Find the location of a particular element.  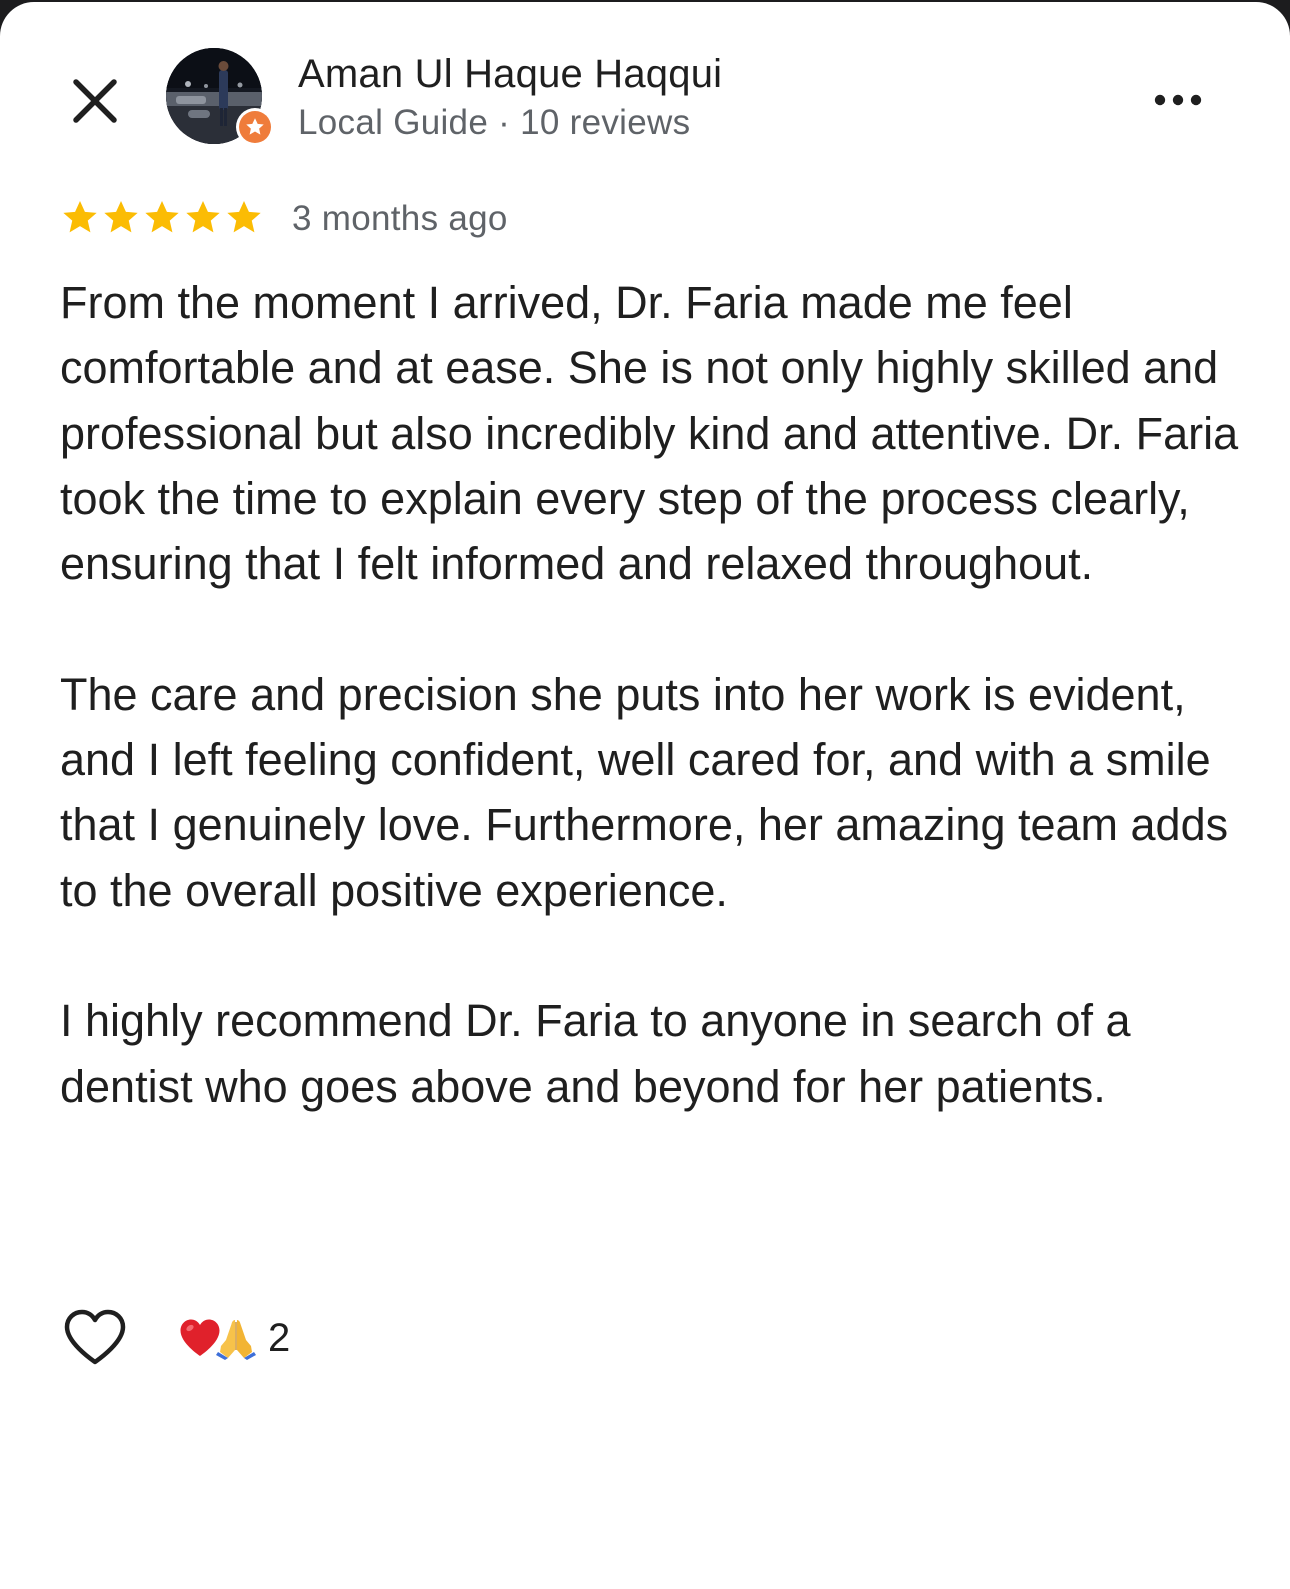

local-guide-badge is located at coordinates (255, 127).